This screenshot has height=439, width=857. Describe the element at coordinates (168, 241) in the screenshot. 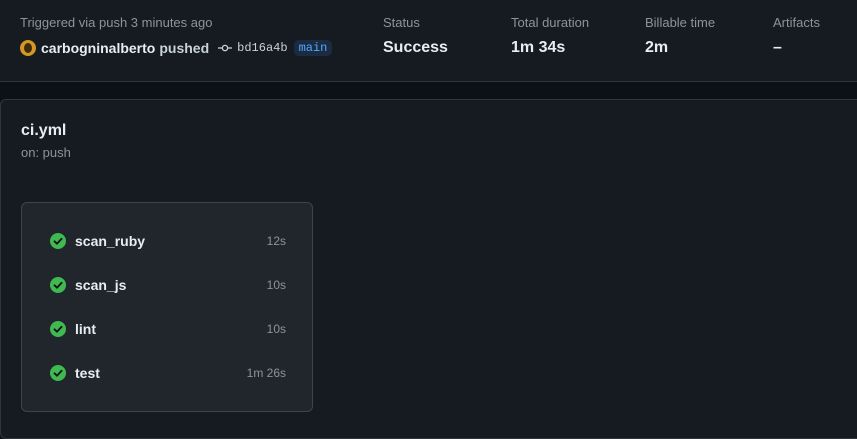

I see `job-item: scan_ruby 12s` at that location.